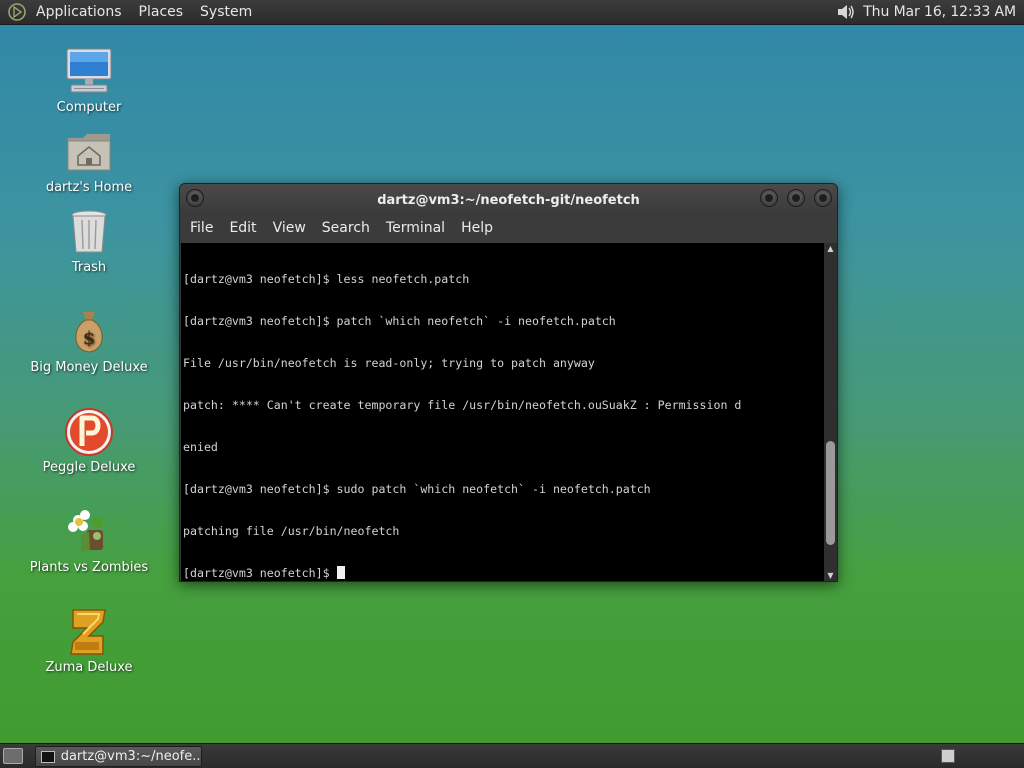  I want to click on distro-logo-icon, so click(17, 12).